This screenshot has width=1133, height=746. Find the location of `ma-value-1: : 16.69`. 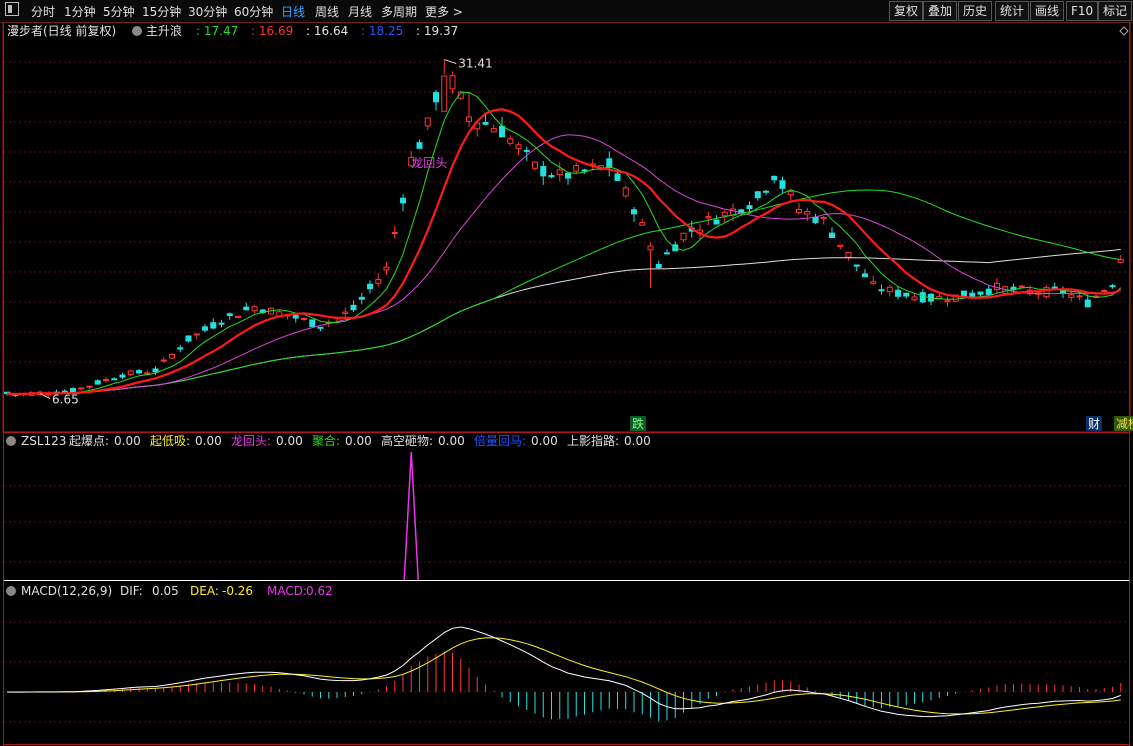

ma-value-1: : 16.69 is located at coordinates (272, 31).